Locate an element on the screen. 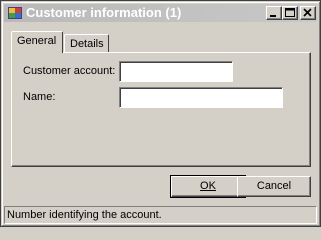 This screenshot has width=321, height=240. close-icon is located at coordinates (307, 12).